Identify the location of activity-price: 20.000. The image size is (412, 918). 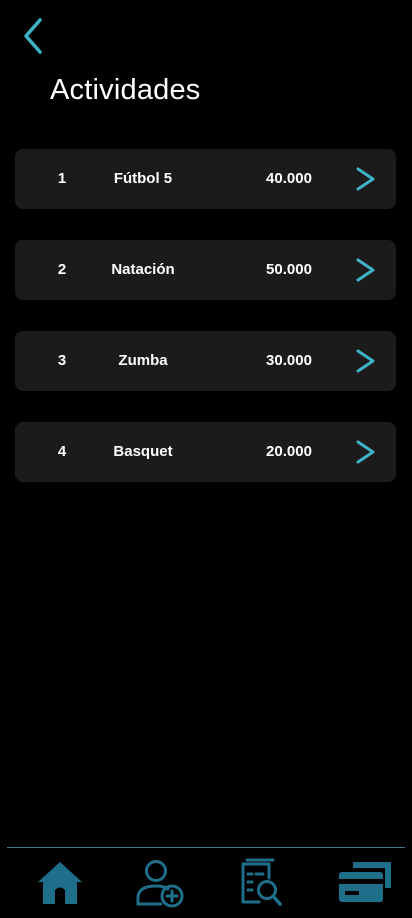
(289, 451).